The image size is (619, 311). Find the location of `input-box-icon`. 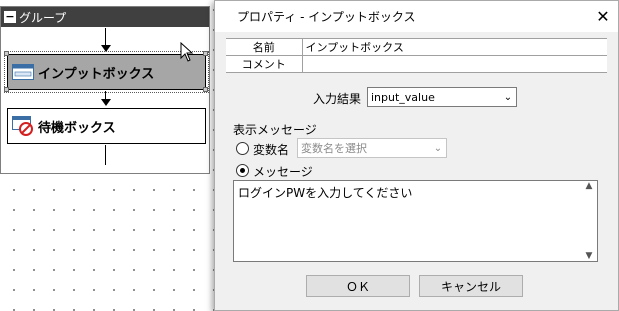

input-box-icon is located at coordinates (23, 72).